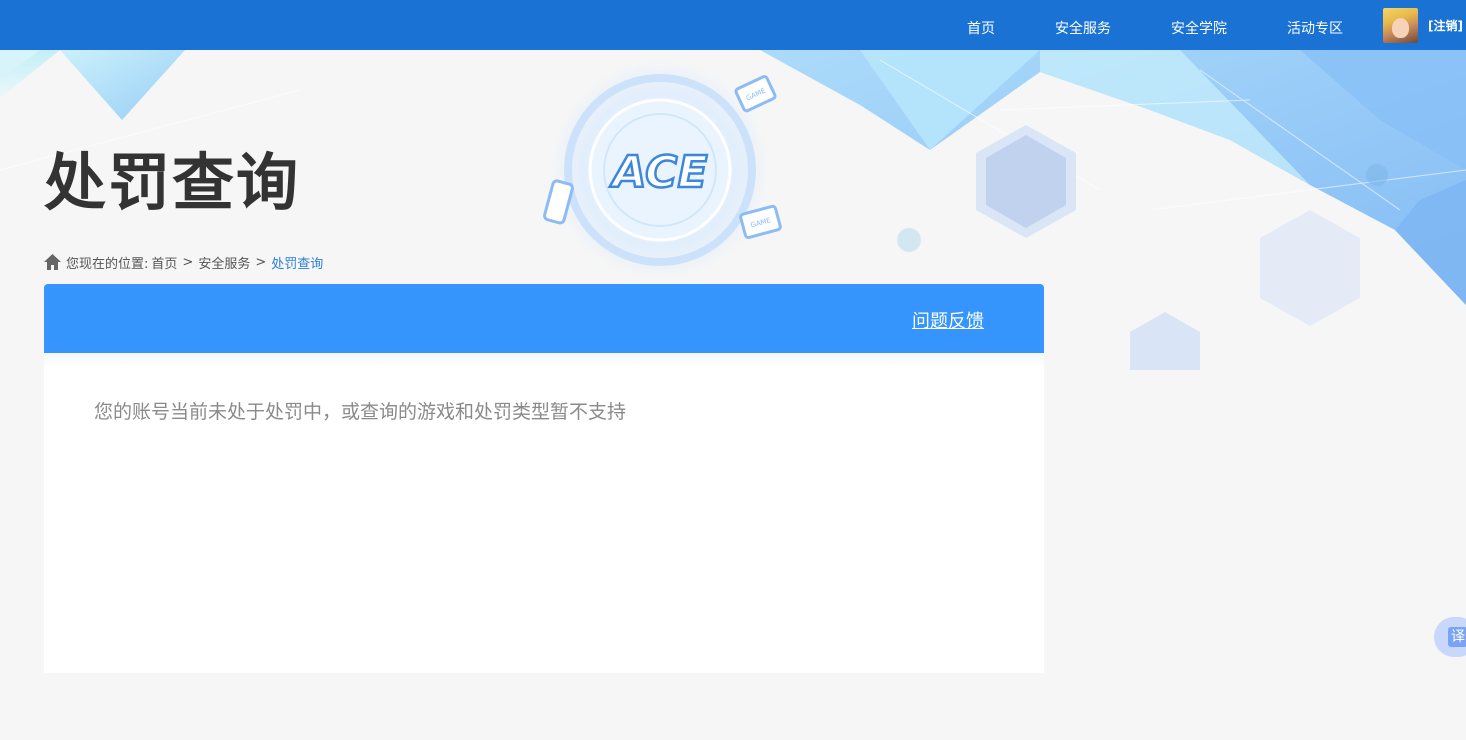  What do you see at coordinates (658, 172) in the screenshot?
I see `ace-logo: ACE` at bounding box center [658, 172].